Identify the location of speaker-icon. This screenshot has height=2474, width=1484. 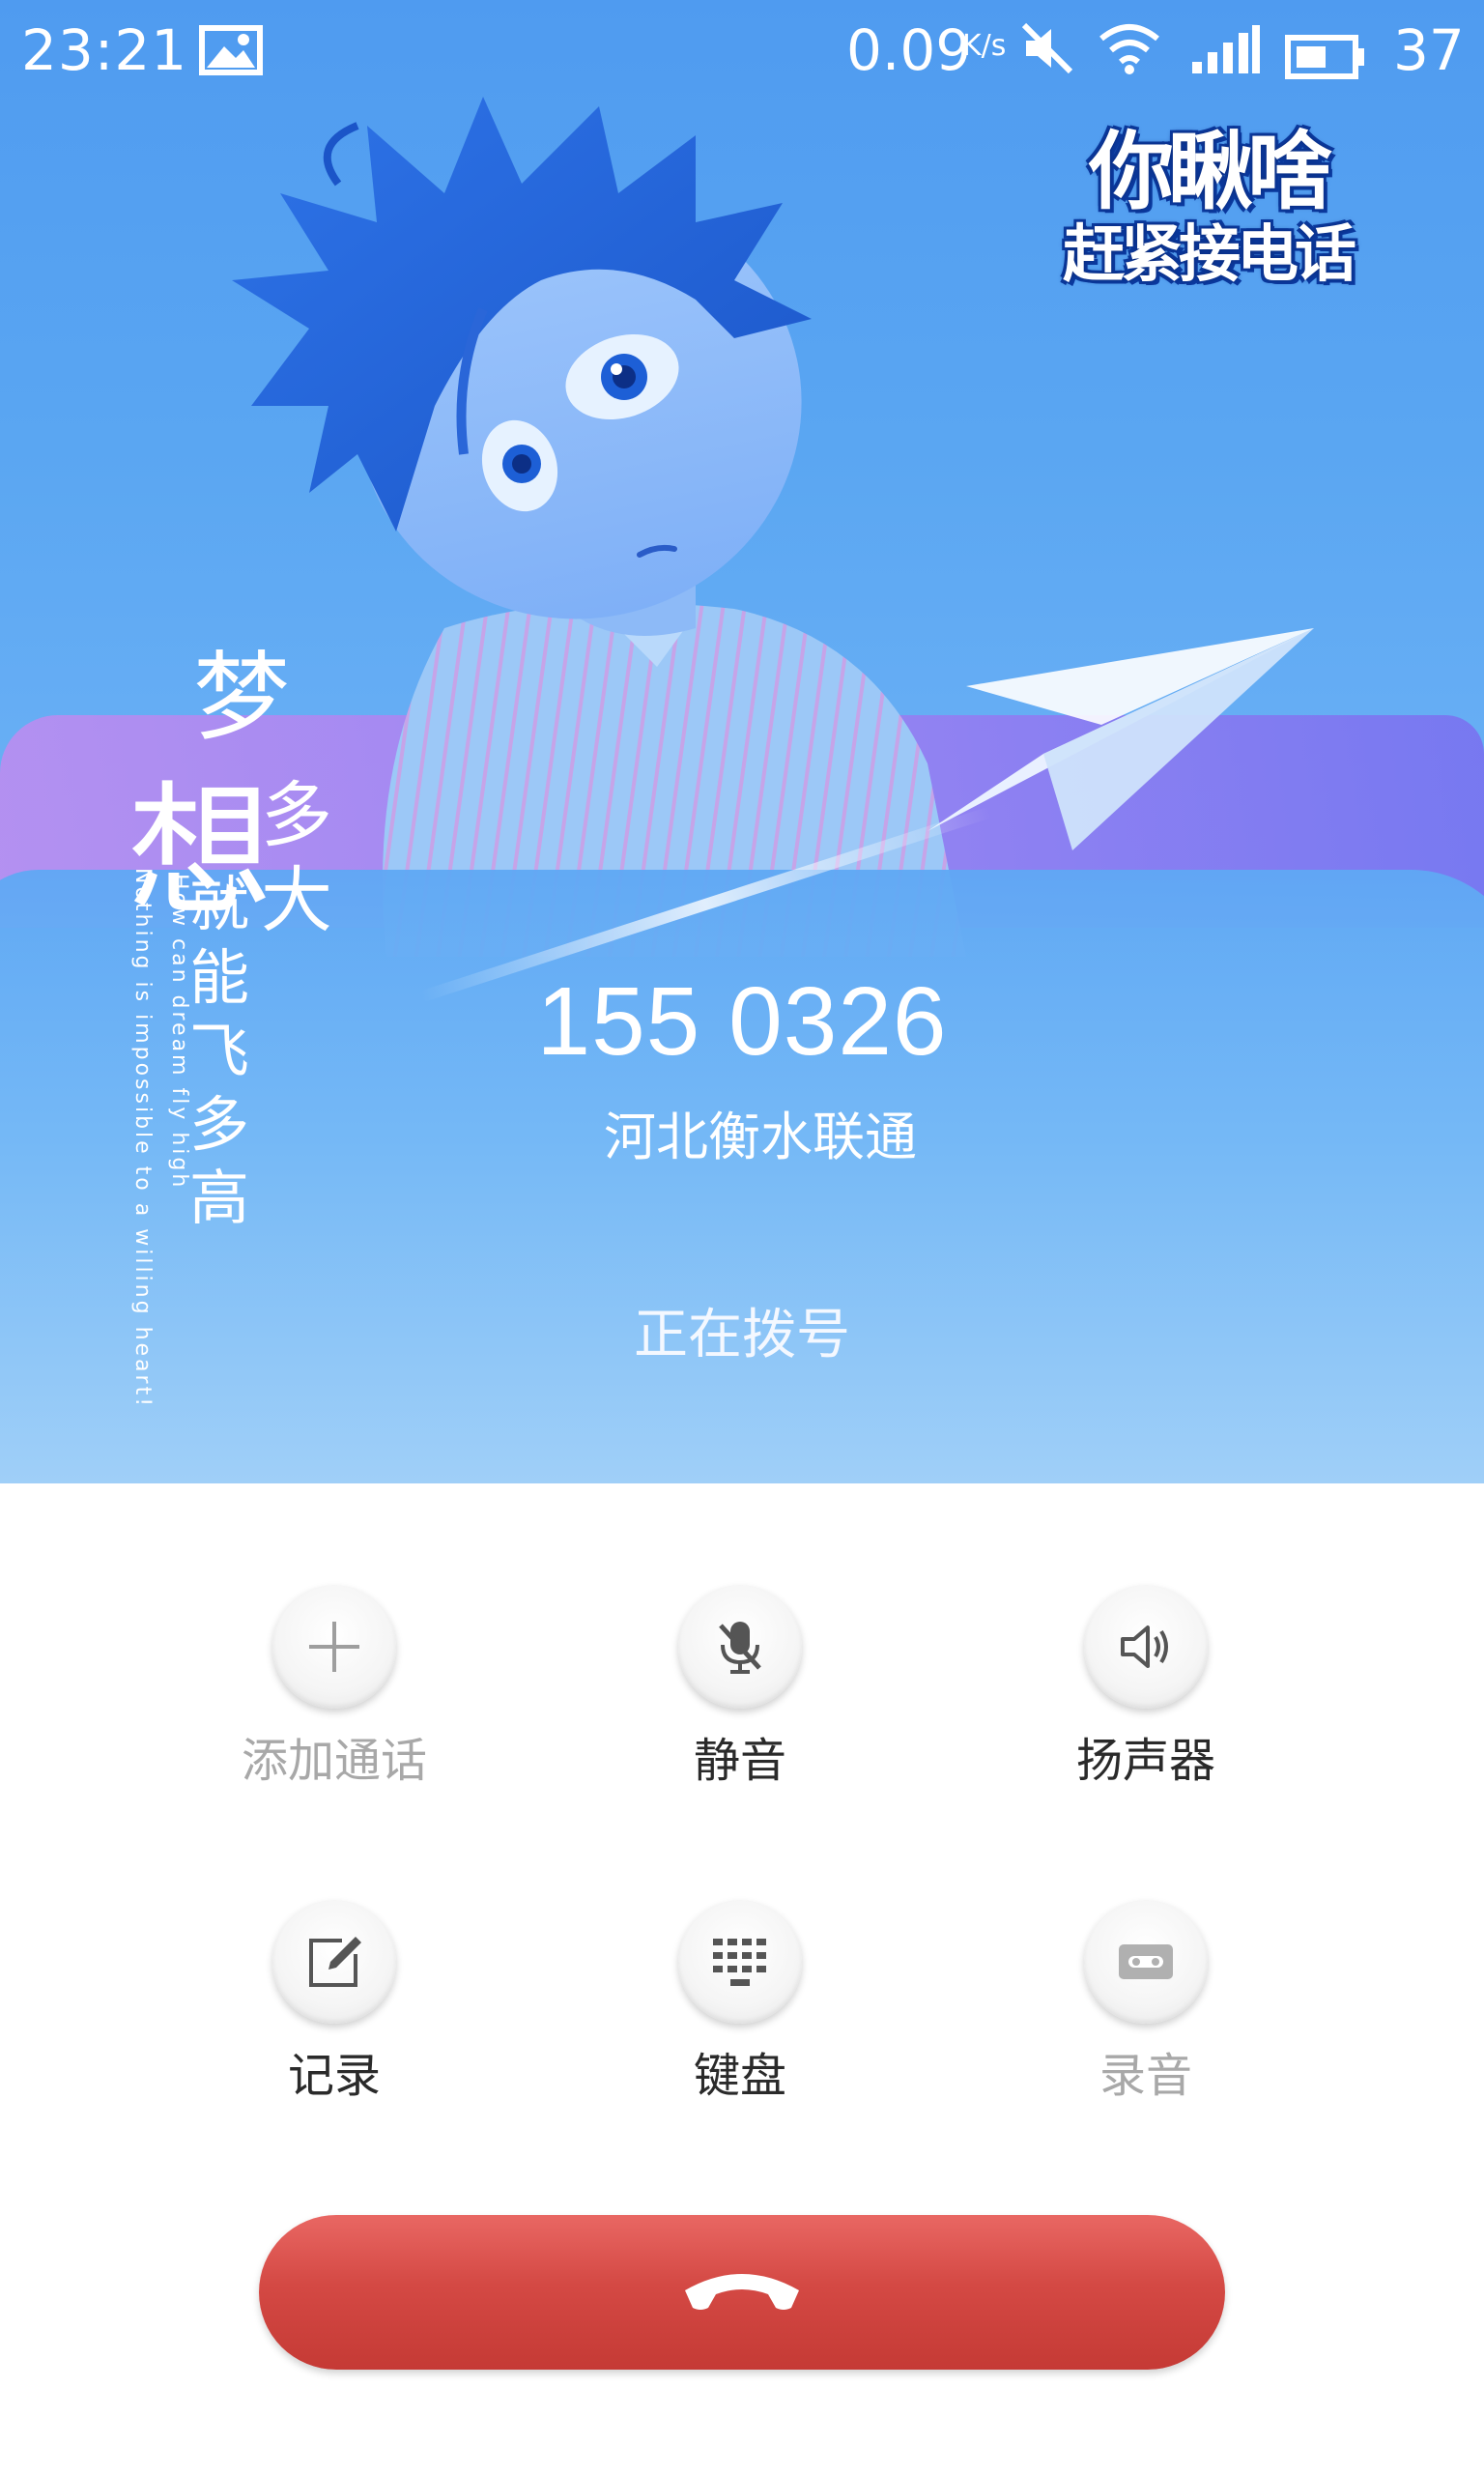
(1146, 1647).